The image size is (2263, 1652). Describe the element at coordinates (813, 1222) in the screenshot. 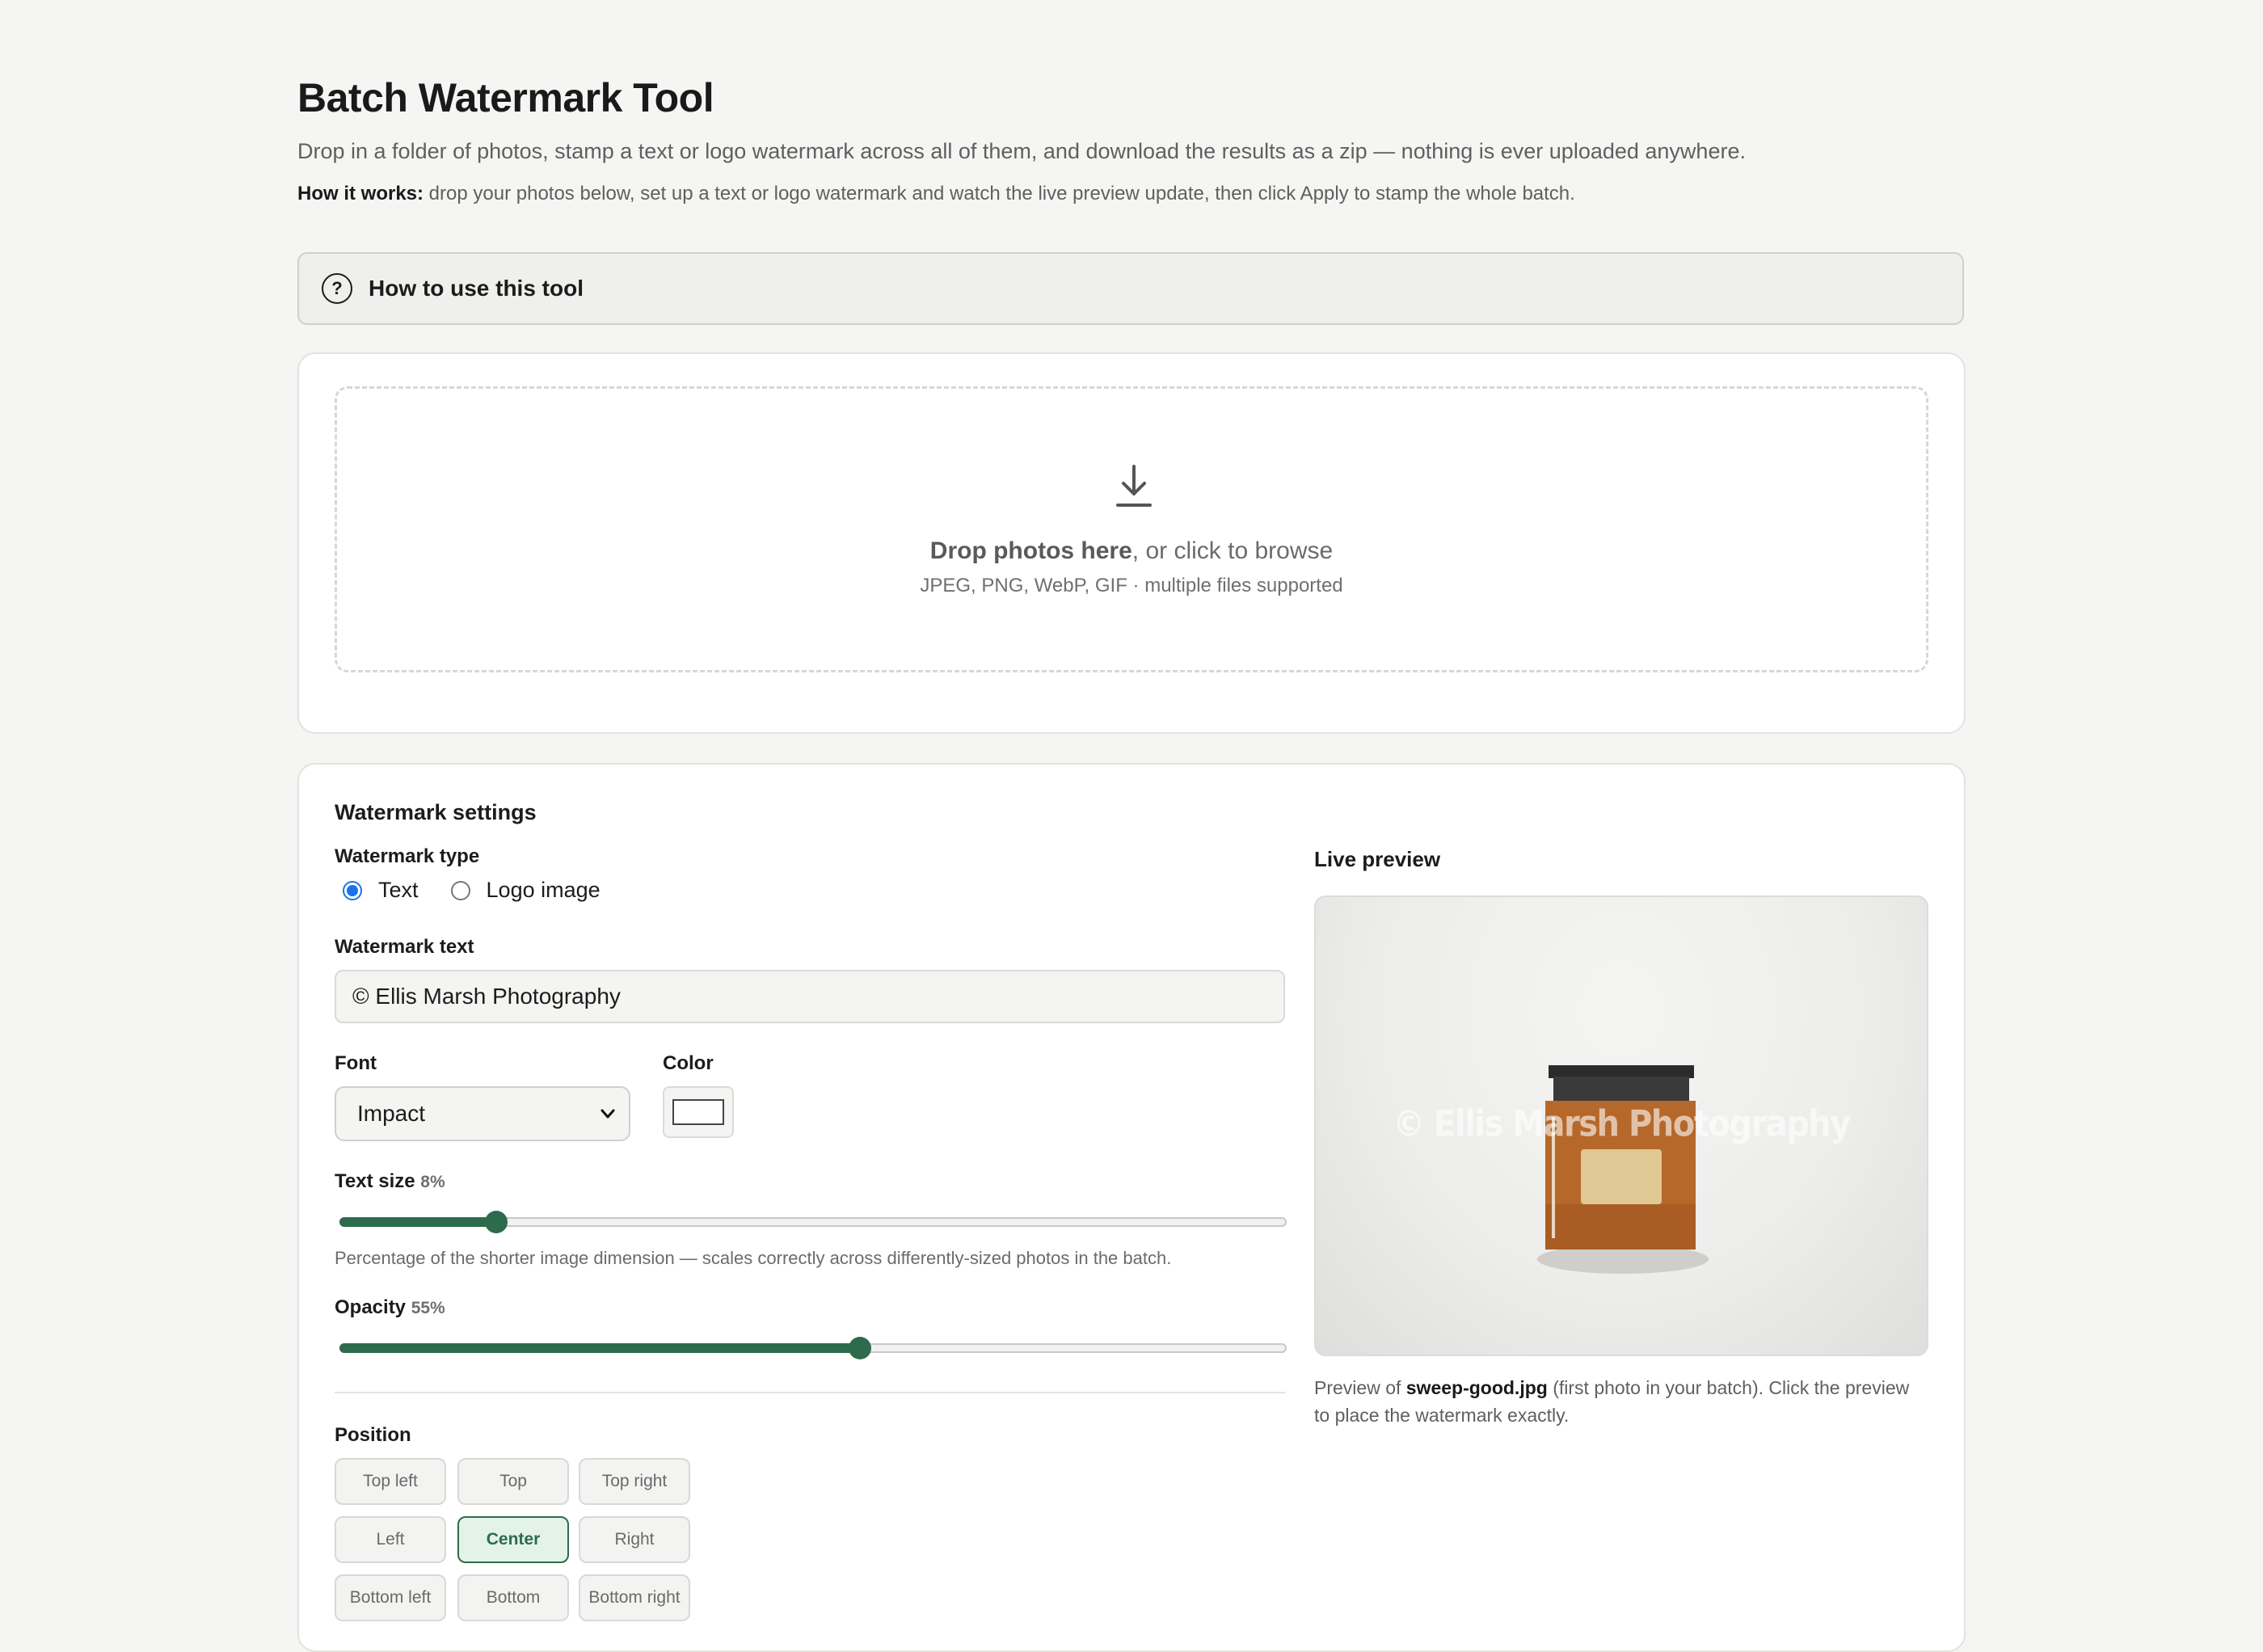

I see `text-size-slider` at that location.